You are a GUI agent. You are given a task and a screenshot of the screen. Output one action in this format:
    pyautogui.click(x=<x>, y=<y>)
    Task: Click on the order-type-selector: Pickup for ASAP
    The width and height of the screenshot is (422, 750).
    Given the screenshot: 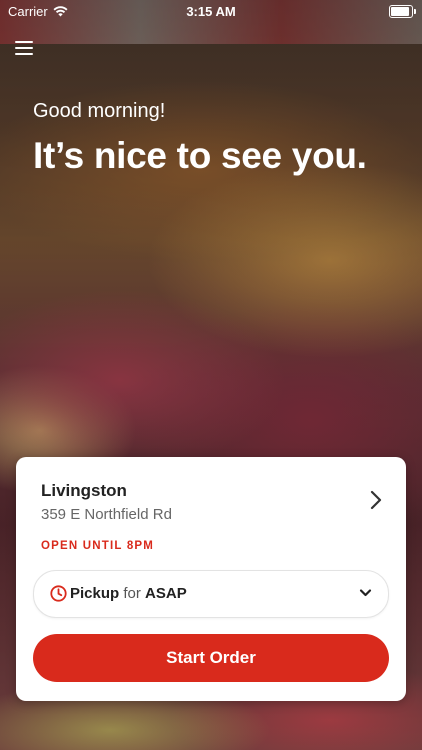 What is the action you would take?
    pyautogui.click(x=211, y=594)
    